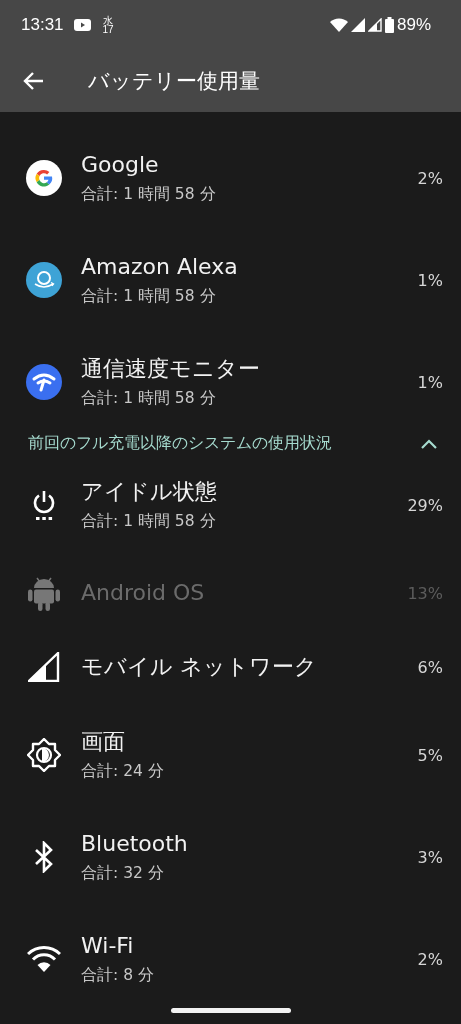 This screenshot has height=1024, width=461. What do you see at coordinates (117, 975) in the screenshot?
I see `usage-time: 合計: 8 分` at bounding box center [117, 975].